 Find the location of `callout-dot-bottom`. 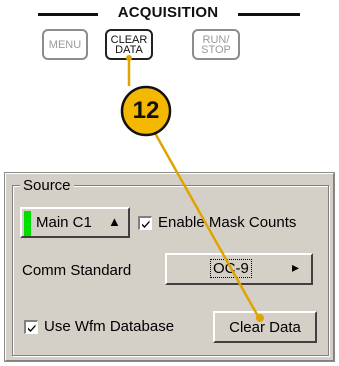

callout-dot-bottom is located at coordinates (260, 318).